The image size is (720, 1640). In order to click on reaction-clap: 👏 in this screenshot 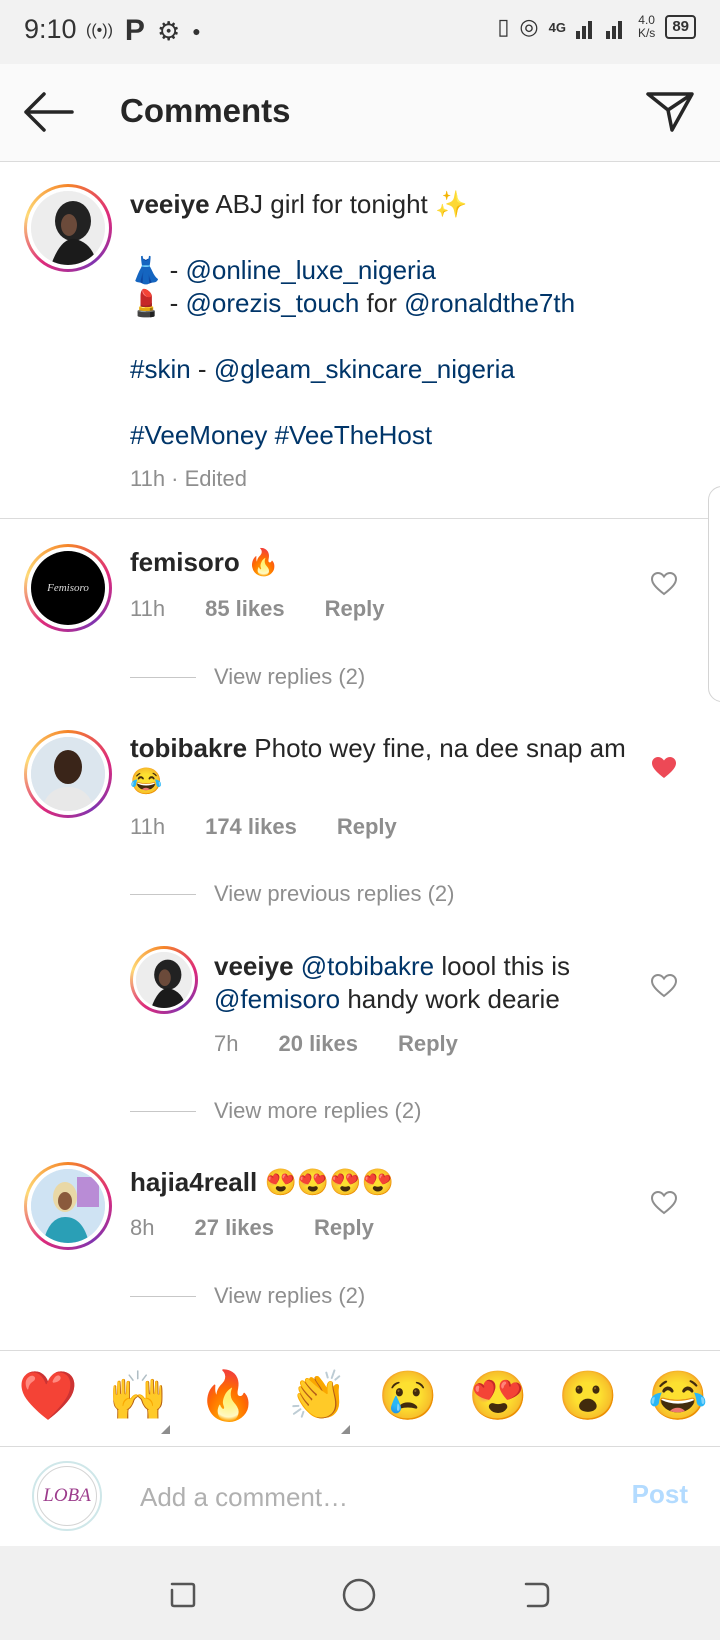, I will do `click(318, 1397)`.